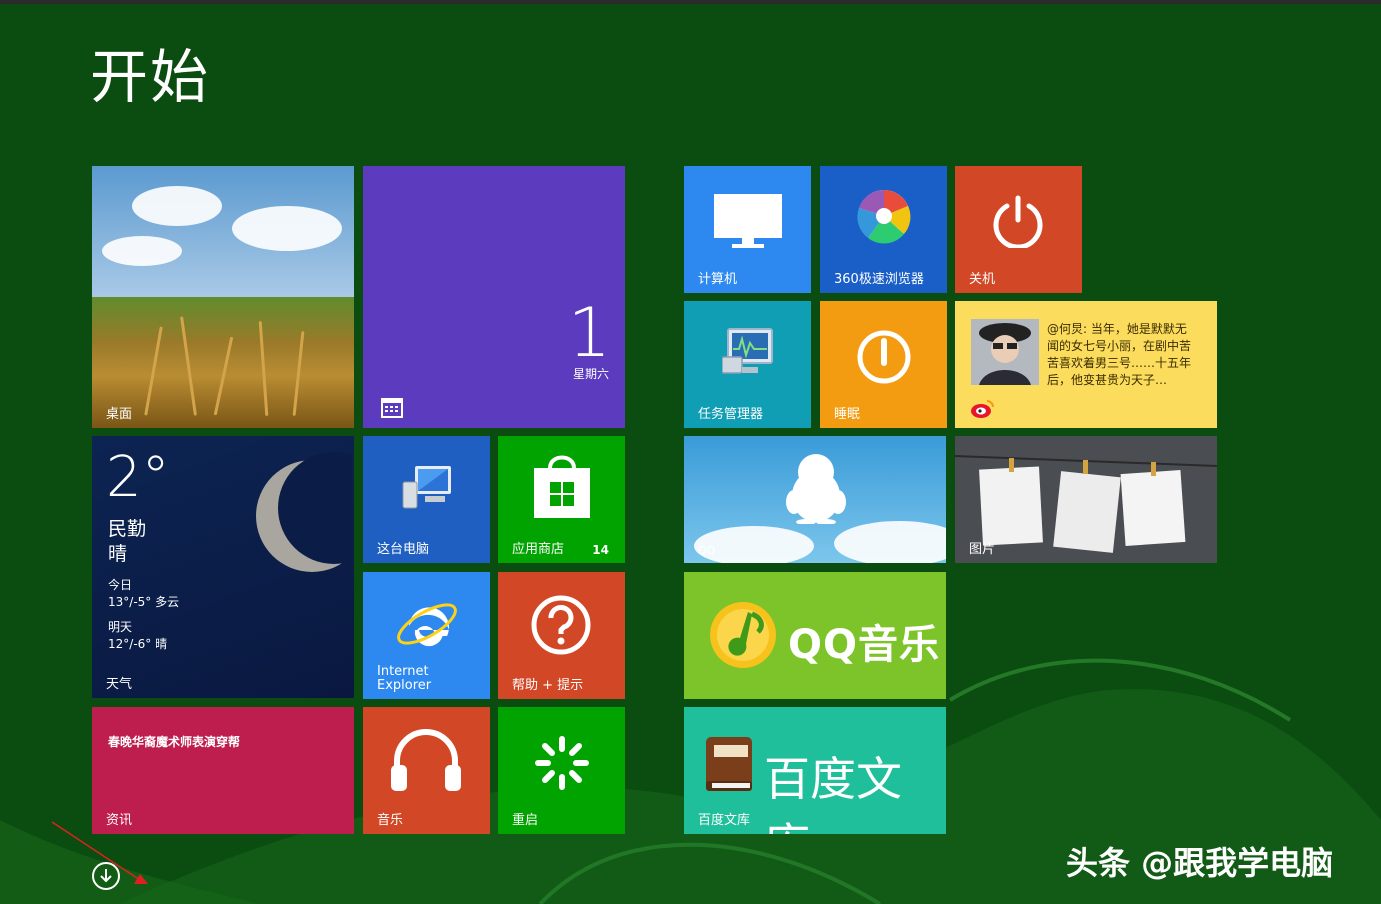 This screenshot has height=904, width=1381. What do you see at coordinates (589, 333) in the screenshot?
I see `calendar-date: 1` at bounding box center [589, 333].